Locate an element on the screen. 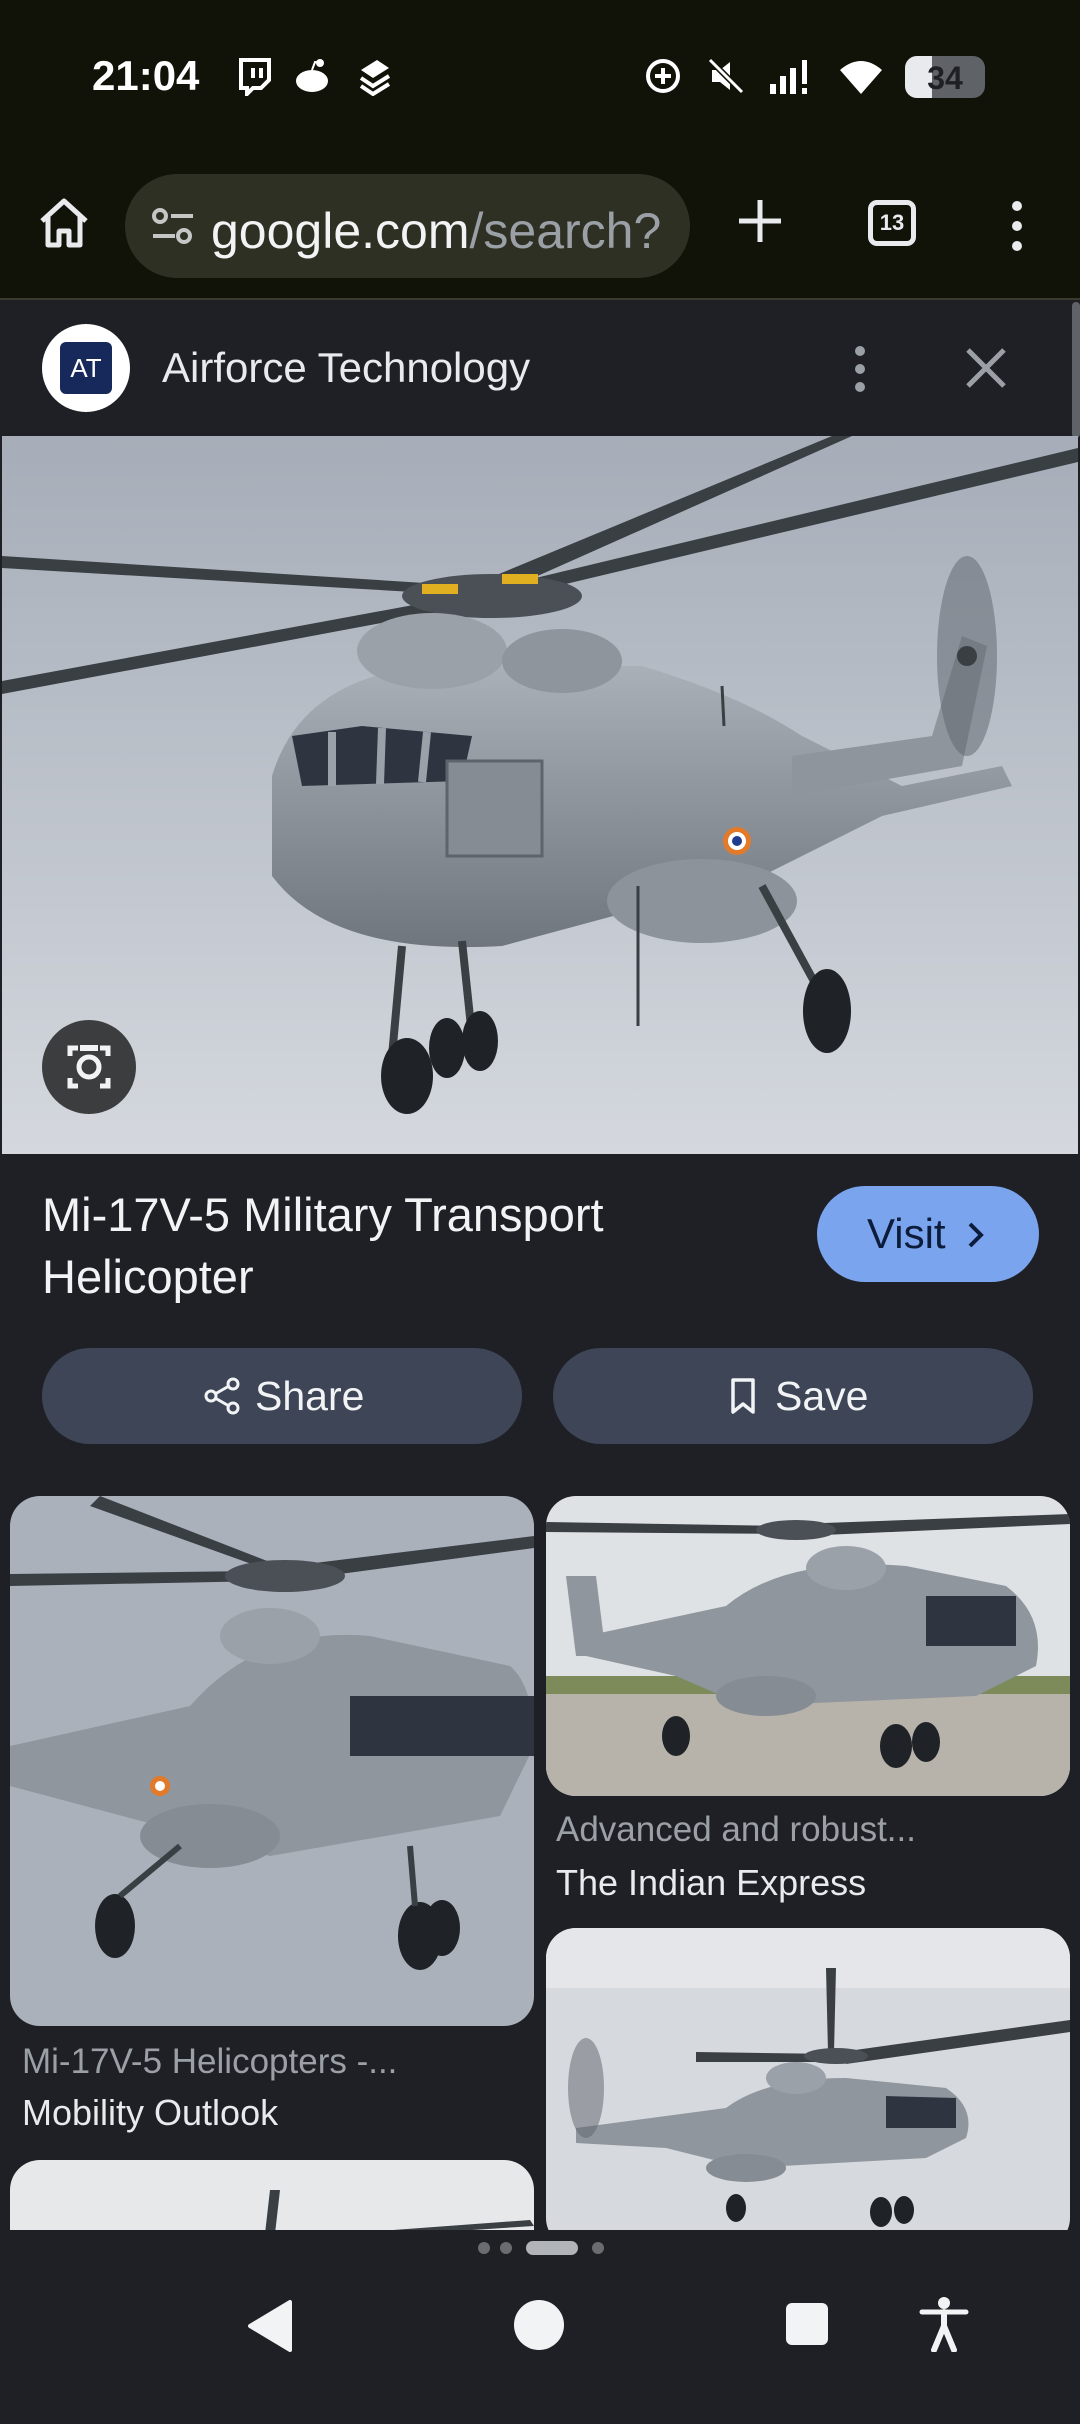 The width and height of the screenshot is (1080, 2424). visit-button: Visit is located at coordinates (928, 1234).